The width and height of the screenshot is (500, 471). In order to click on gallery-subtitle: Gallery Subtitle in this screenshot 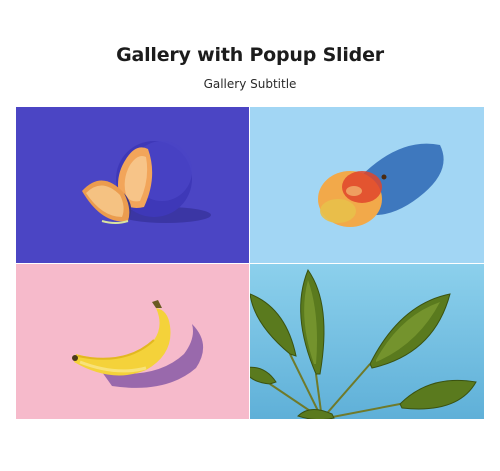, I will do `click(250, 84)`.